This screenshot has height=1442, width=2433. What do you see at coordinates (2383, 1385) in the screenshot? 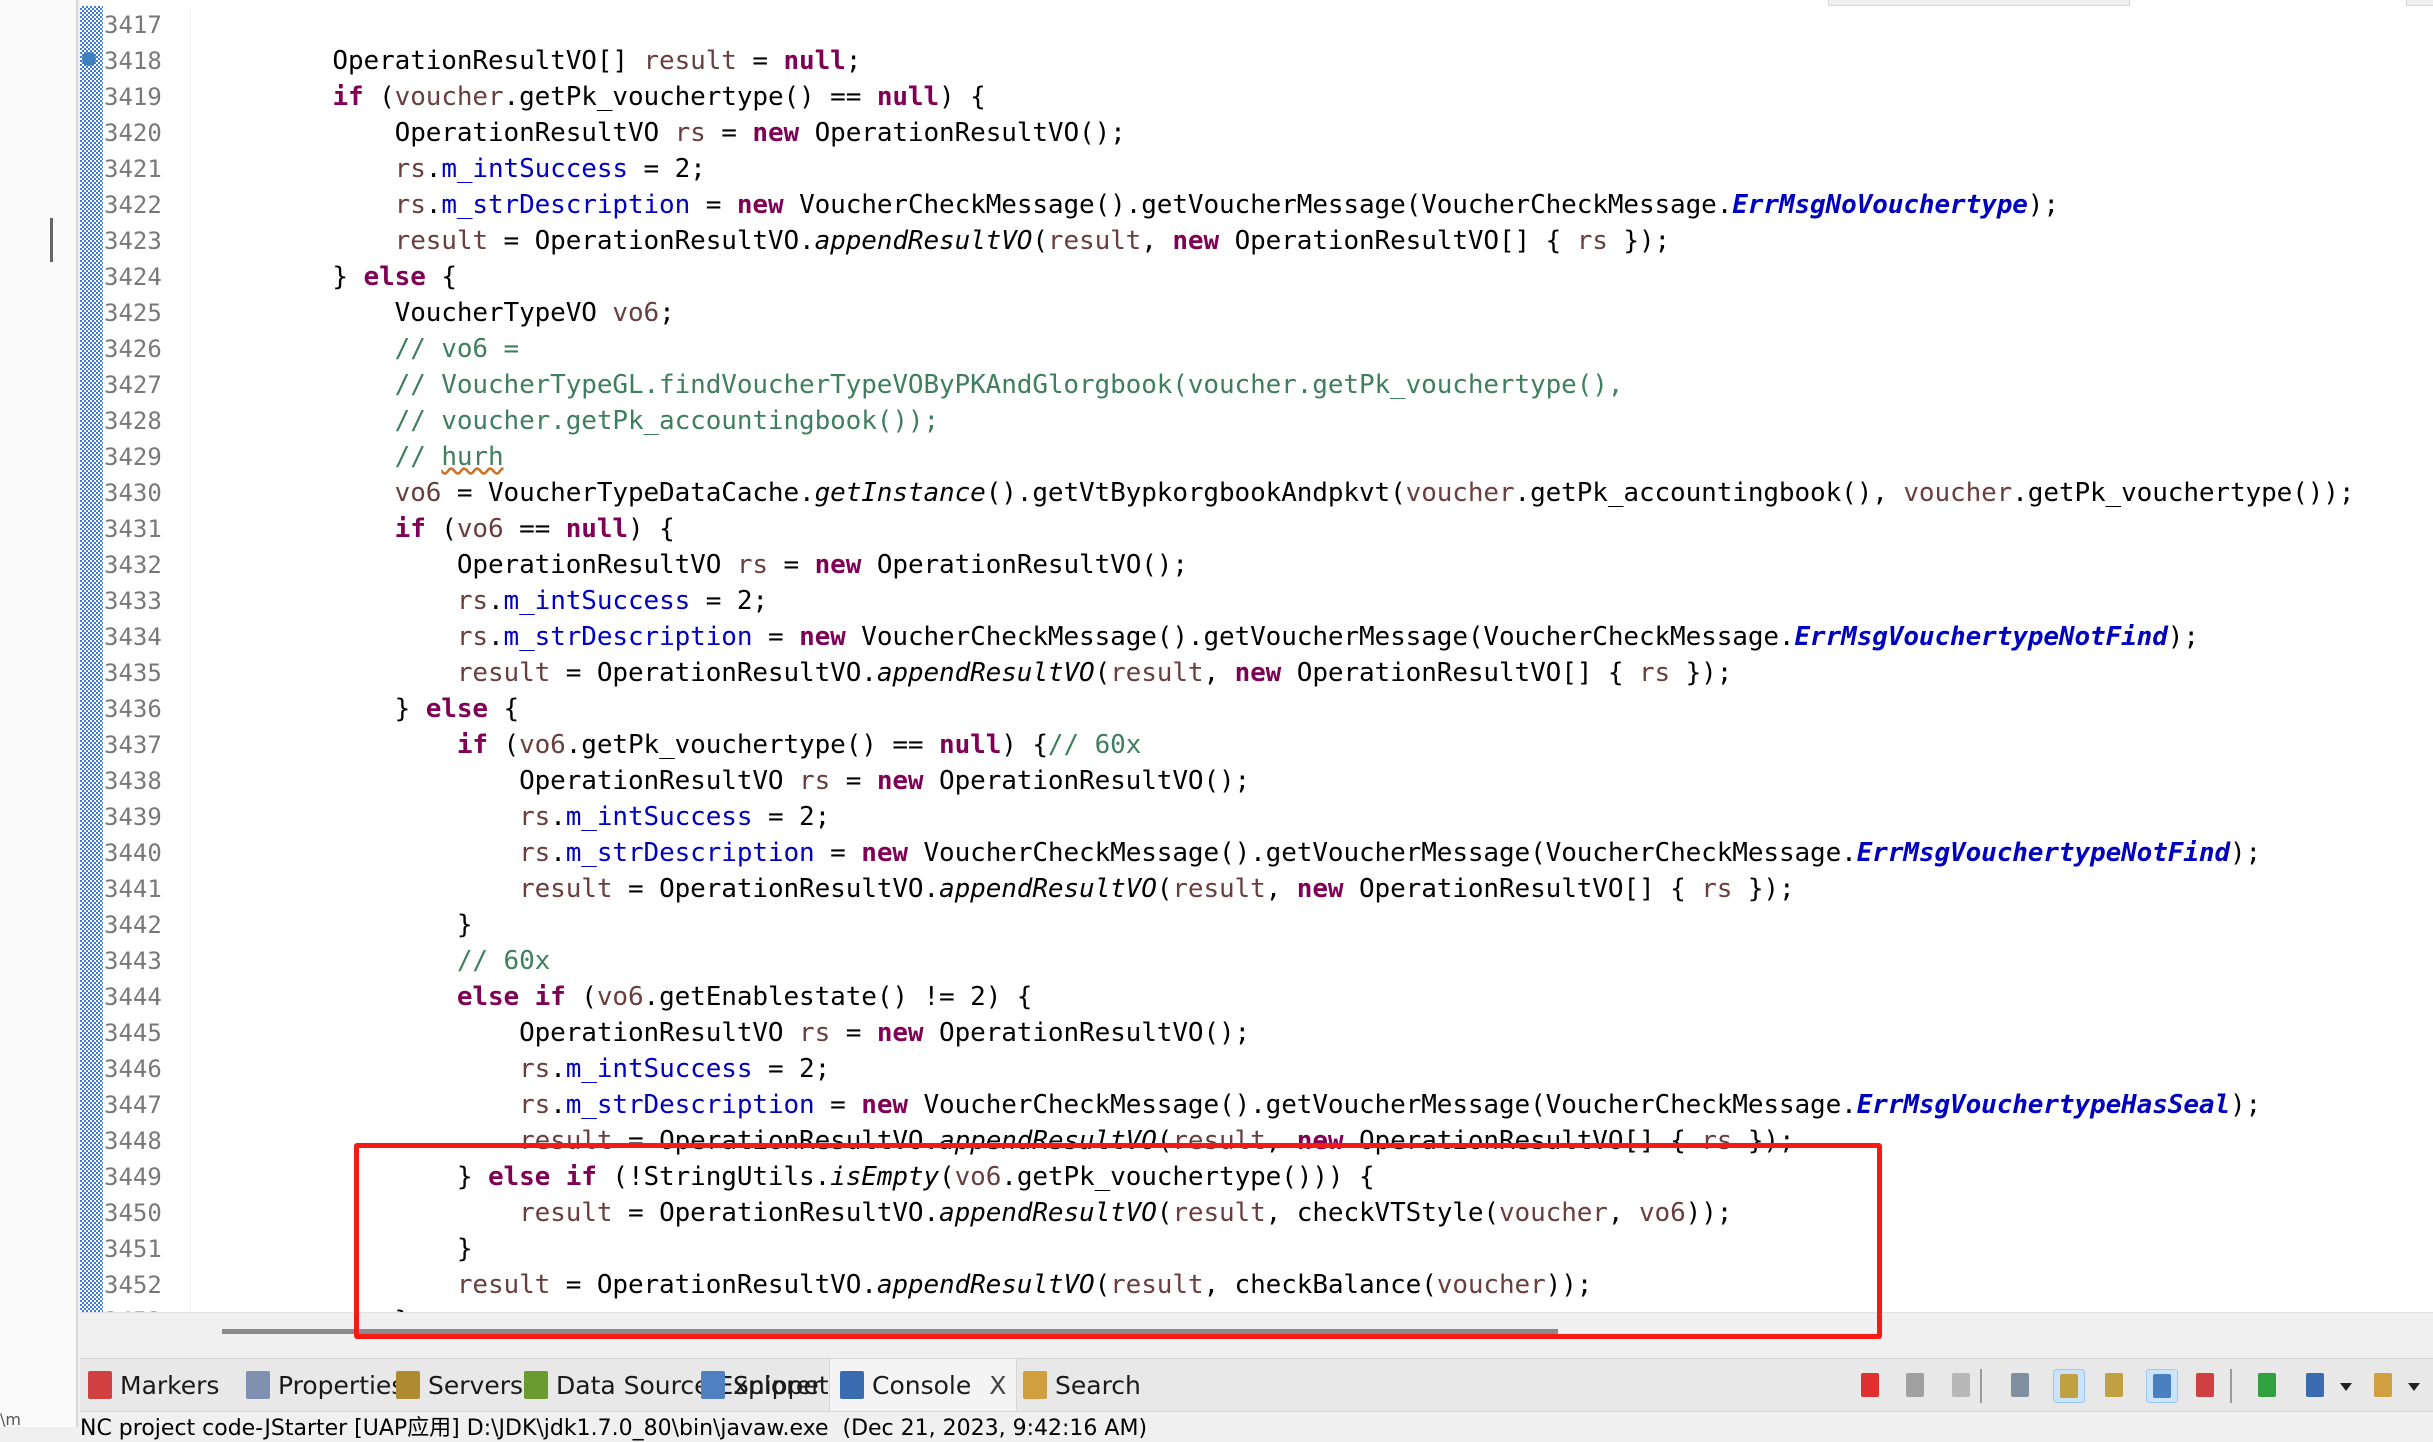
I see `open-console-button` at bounding box center [2383, 1385].